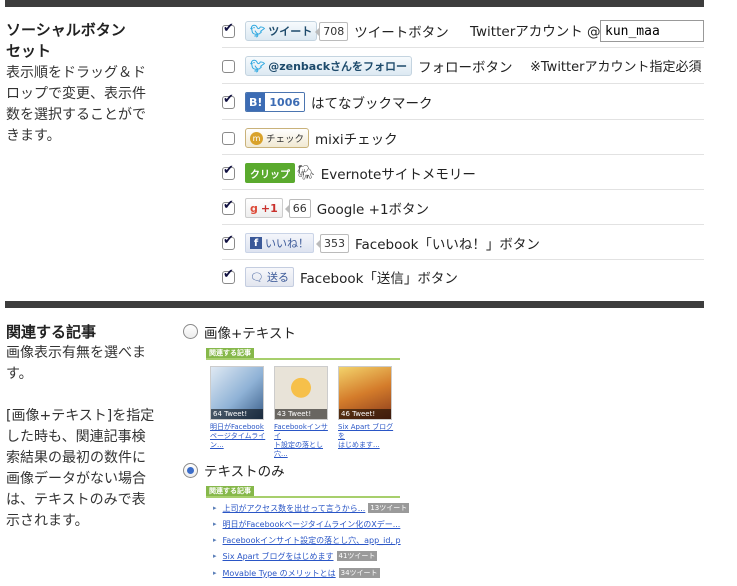  What do you see at coordinates (312, 540) in the screenshot?
I see `related-text-link: Facebookインサイト設定の落とし穴、app_id, p` at bounding box center [312, 540].